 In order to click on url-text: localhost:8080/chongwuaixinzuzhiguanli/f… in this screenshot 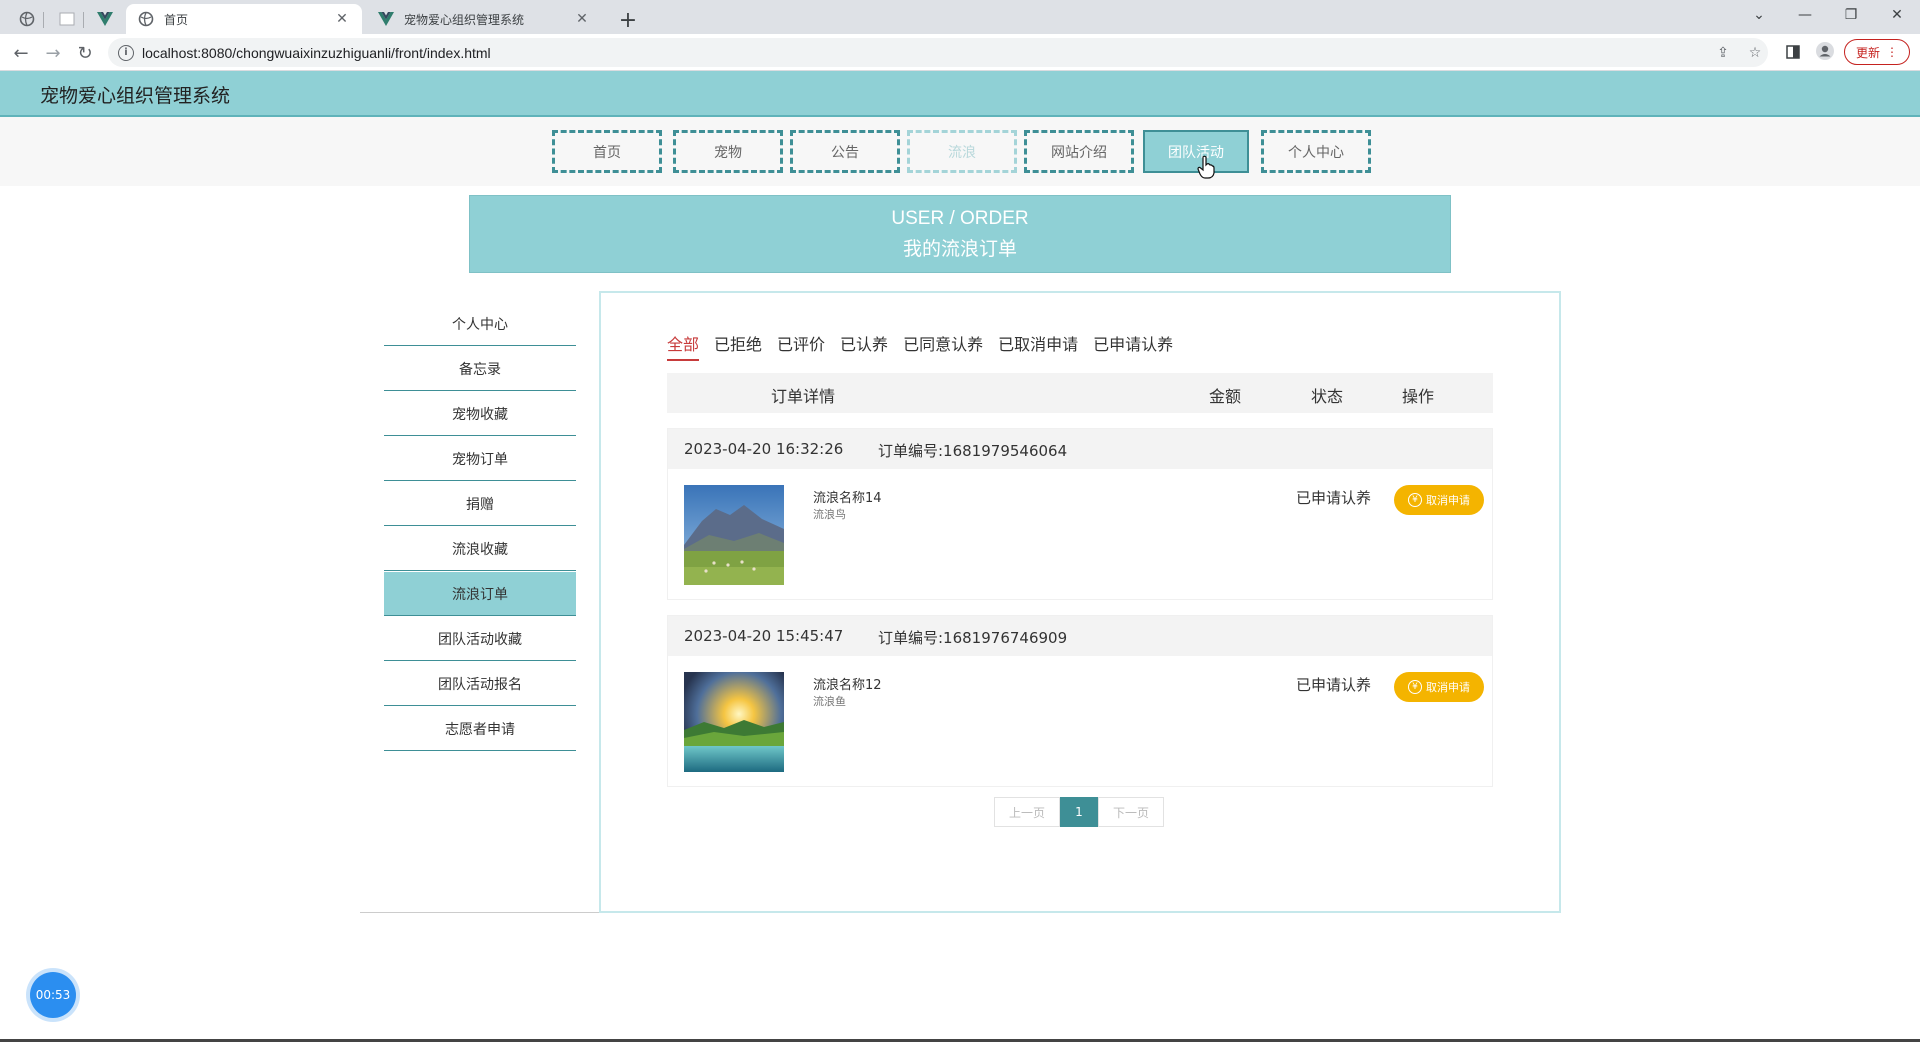, I will do `click(316, 52)`.